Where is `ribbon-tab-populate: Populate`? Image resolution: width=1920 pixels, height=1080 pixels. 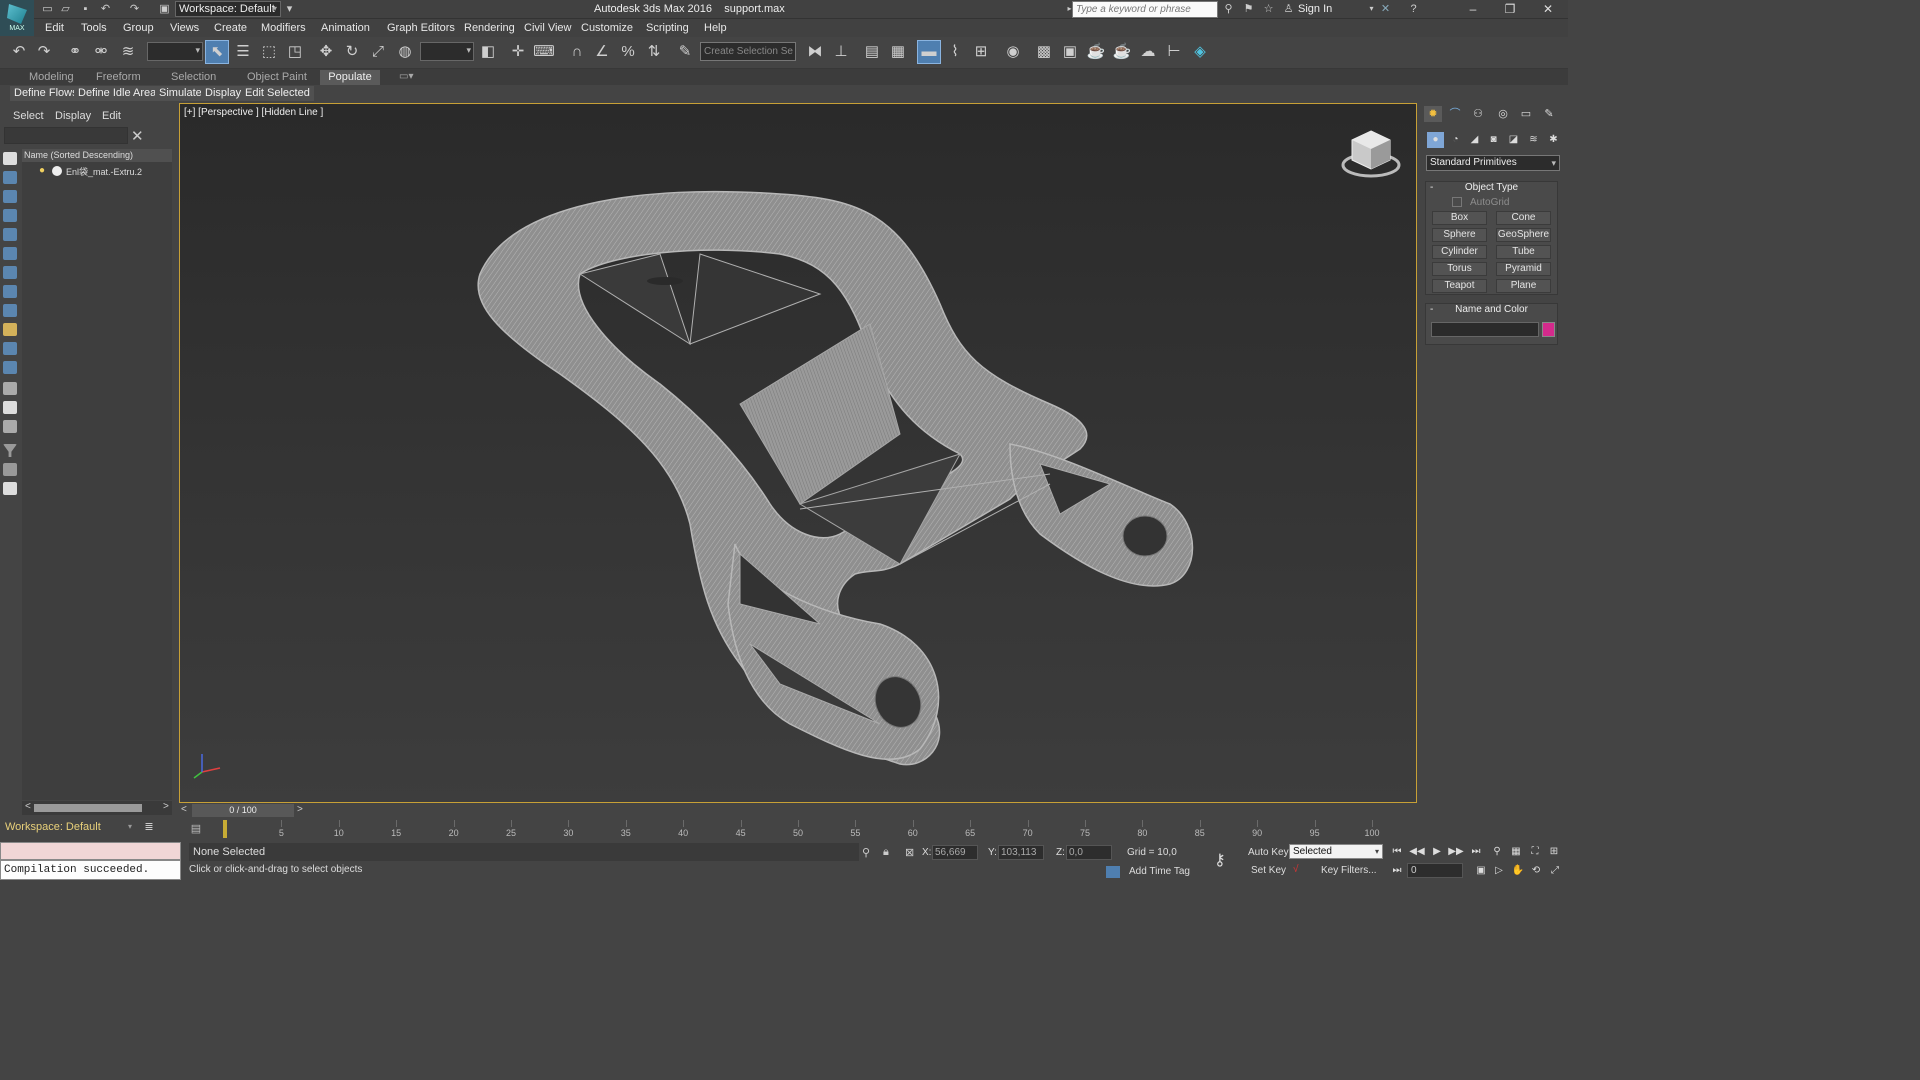 ribbon-tab-populate: Populate is located at coordinates (350, 77).